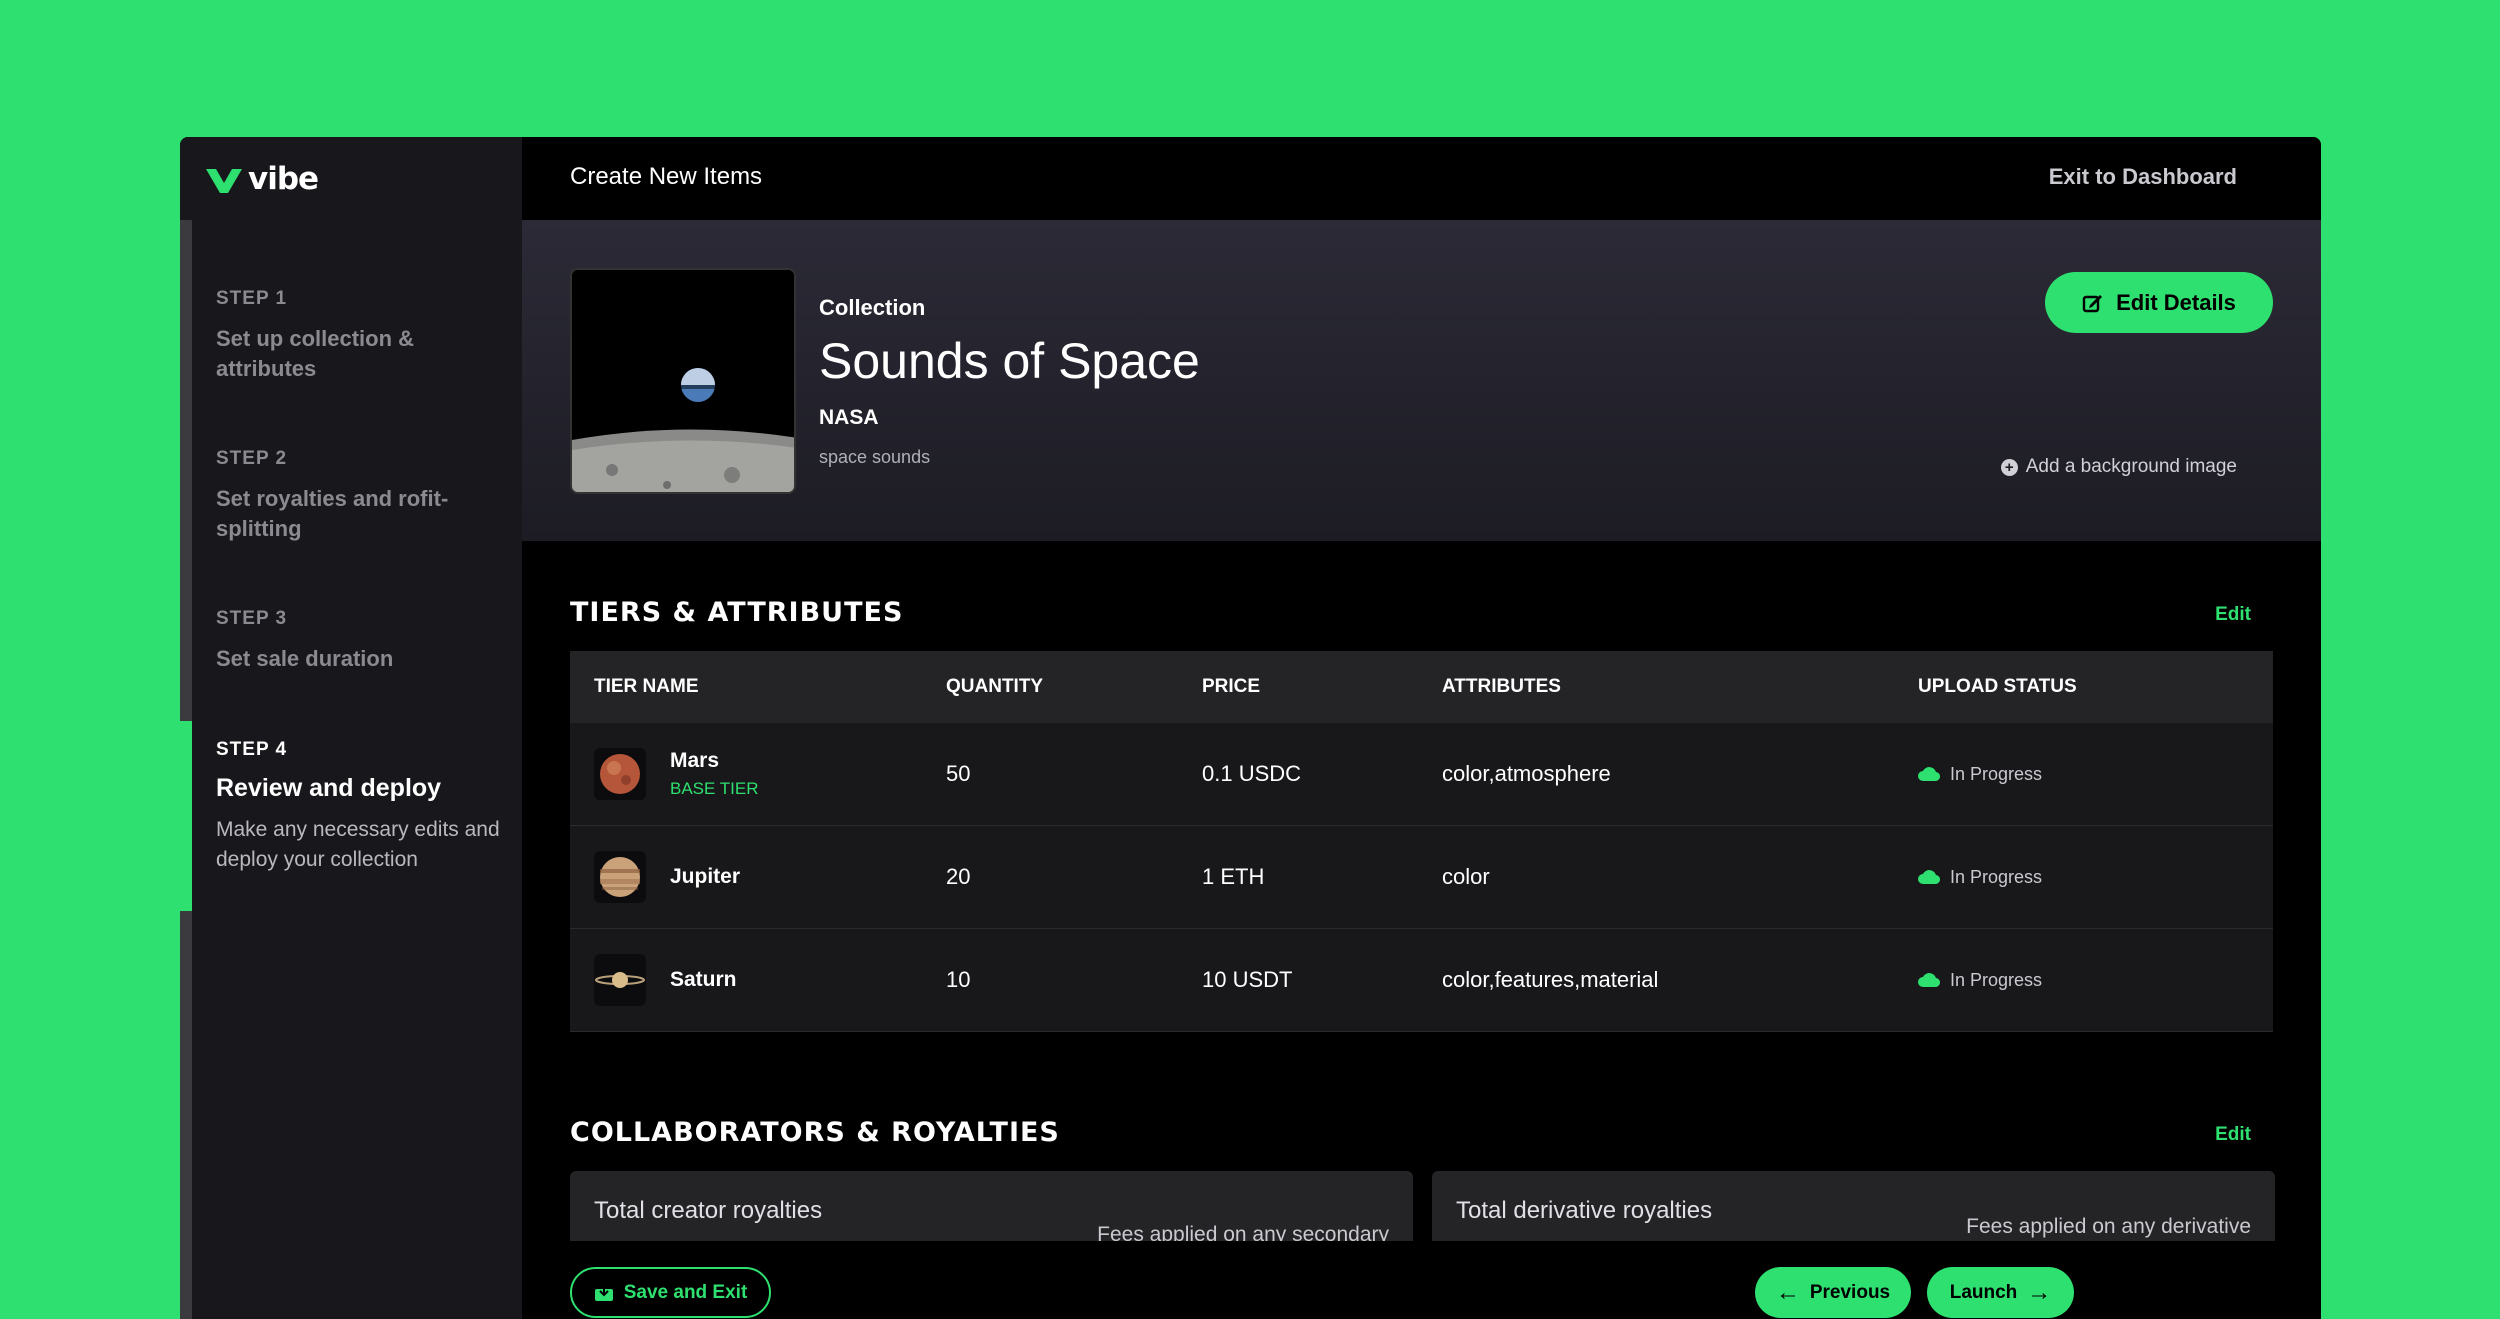  Describe the element at coordinates (1233, 876) in the screenshot. I see `tier-price: 1 ETH` at that location.